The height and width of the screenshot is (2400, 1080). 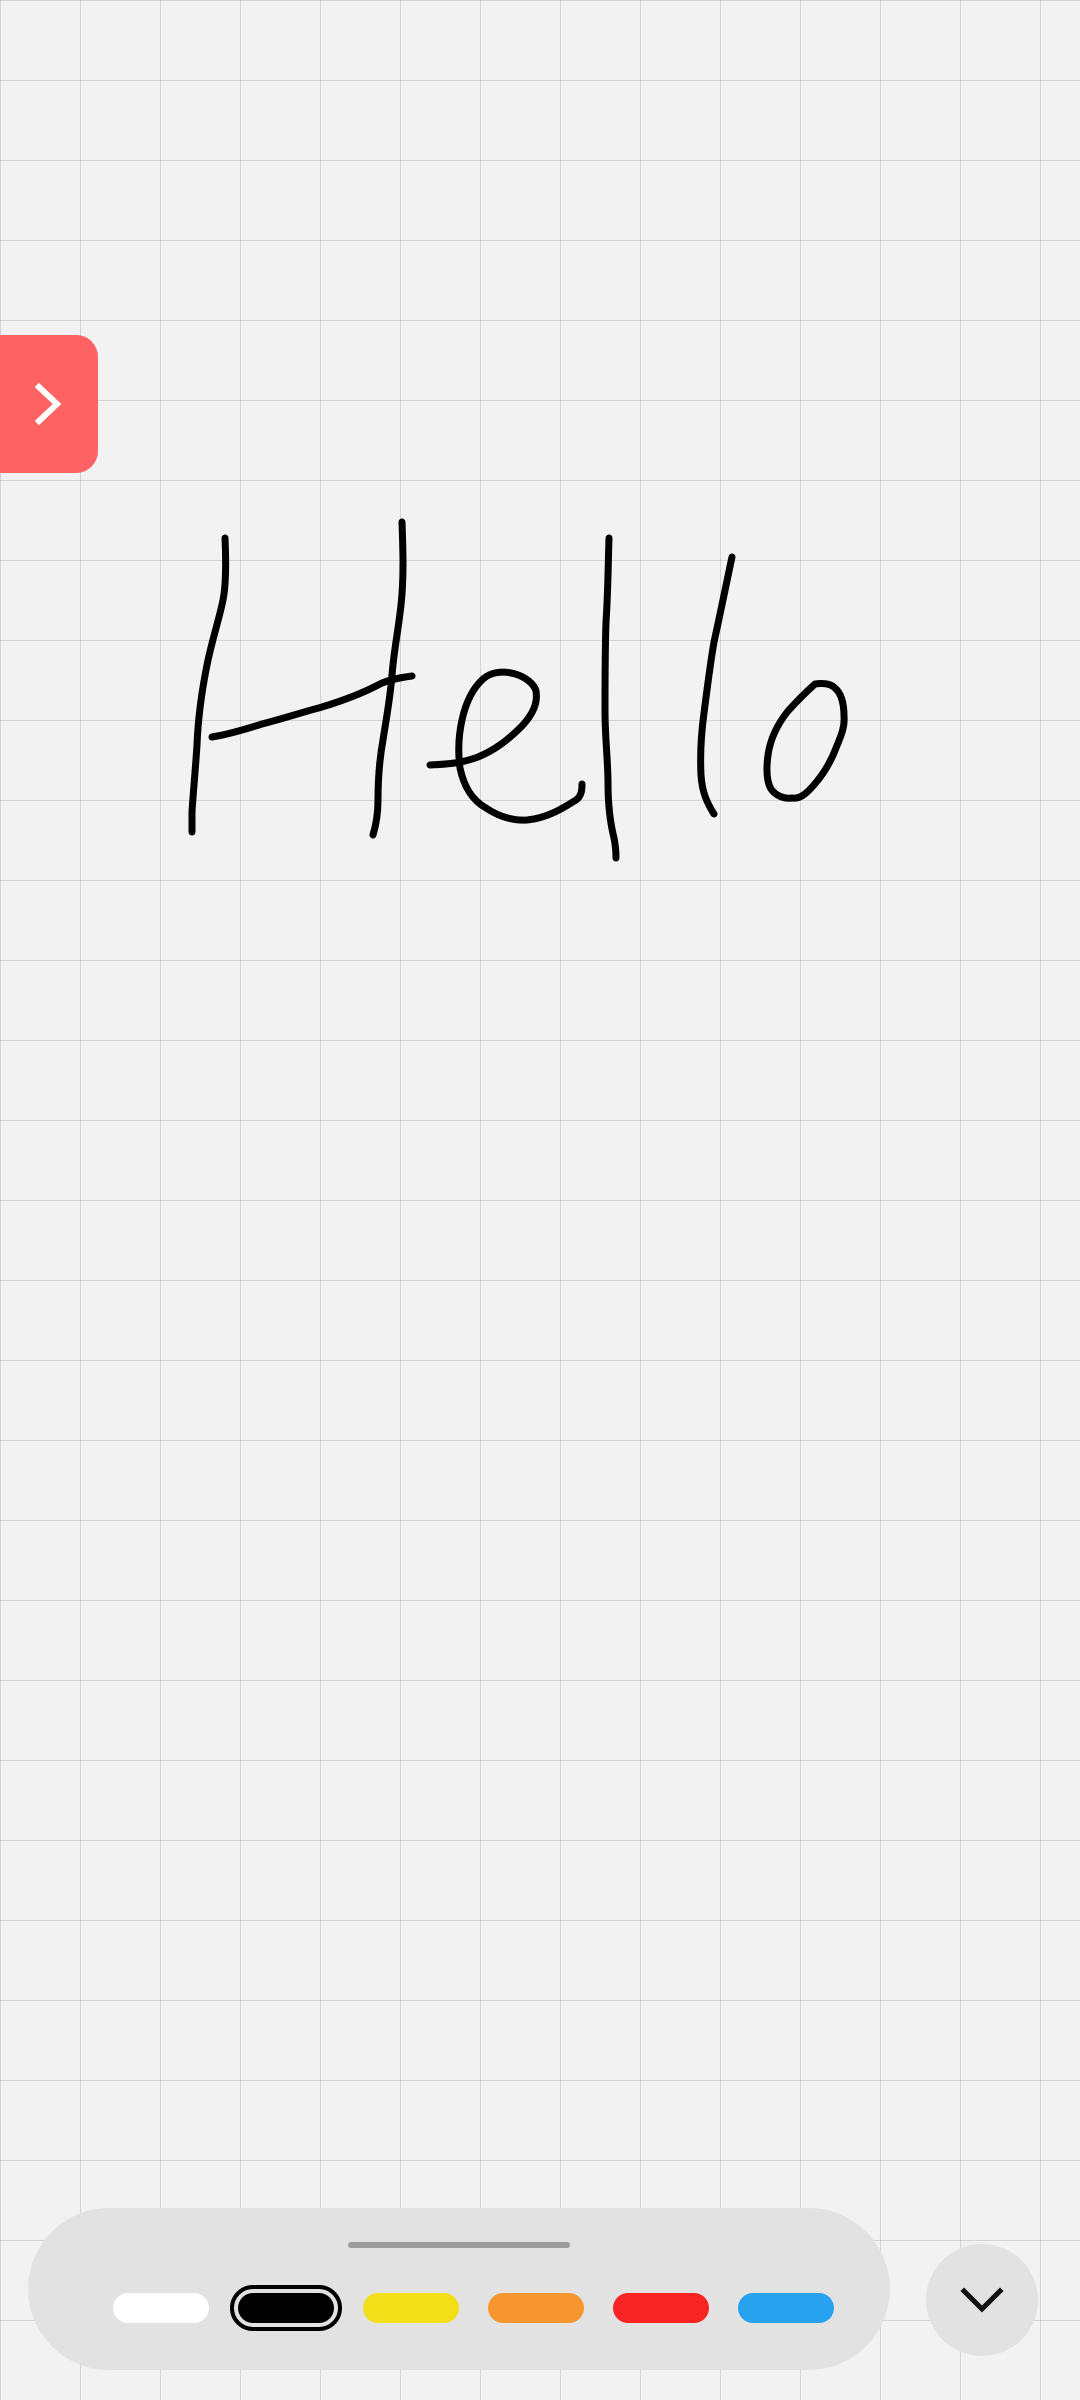 What do you see at coordinates (209, 685) in the screenshot?
I see `stroke-h-left` at bounding box center [209, 685].